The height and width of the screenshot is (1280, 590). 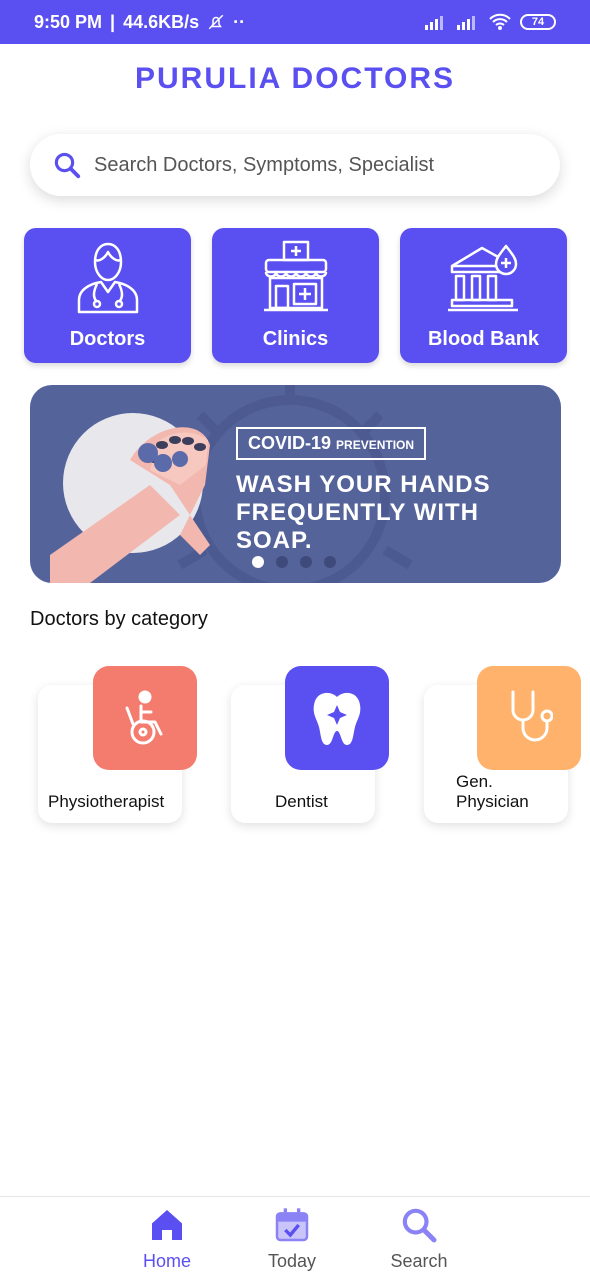 What do you see at coordinates (482, 278) in the screenshot?
I see `blood-bank-icon` at bounding box center [482, 278].